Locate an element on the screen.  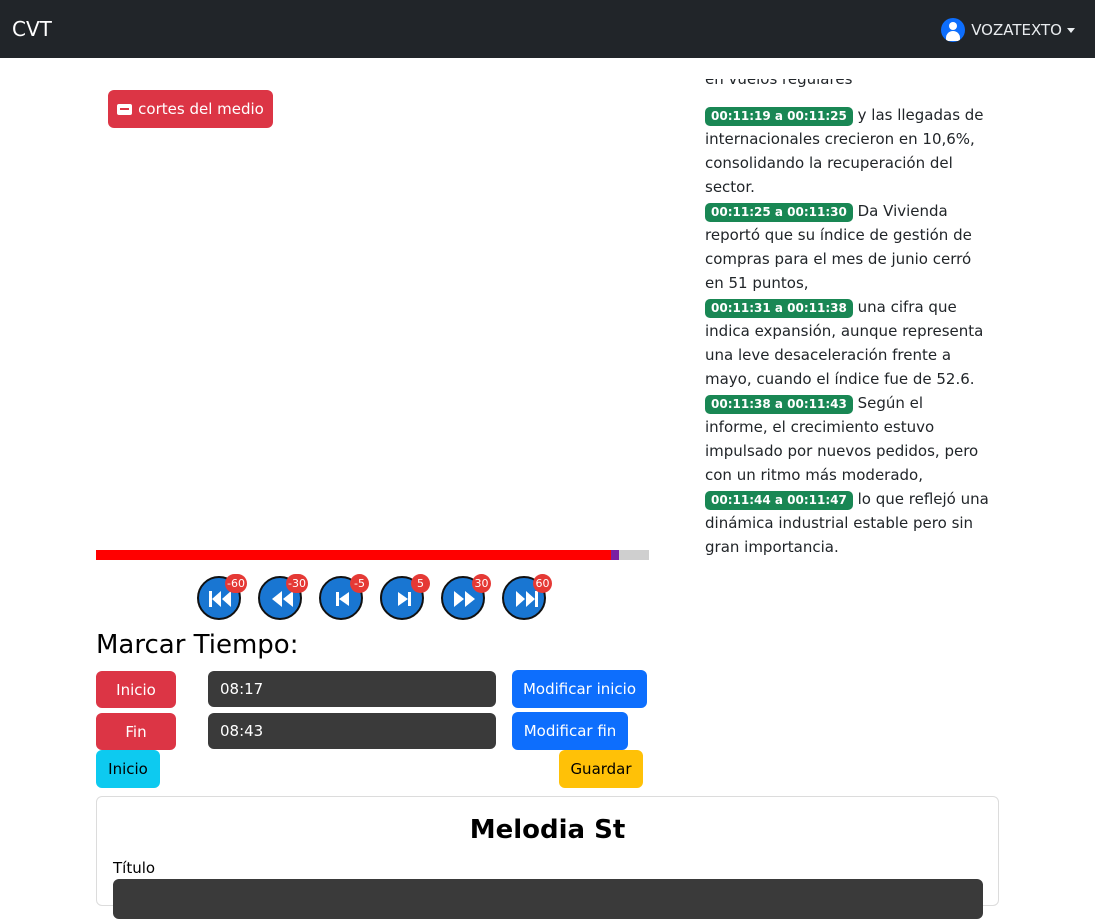
timestamp-badge: 00:11:44 a 00:11:47 is located at coordinates (779, 500).